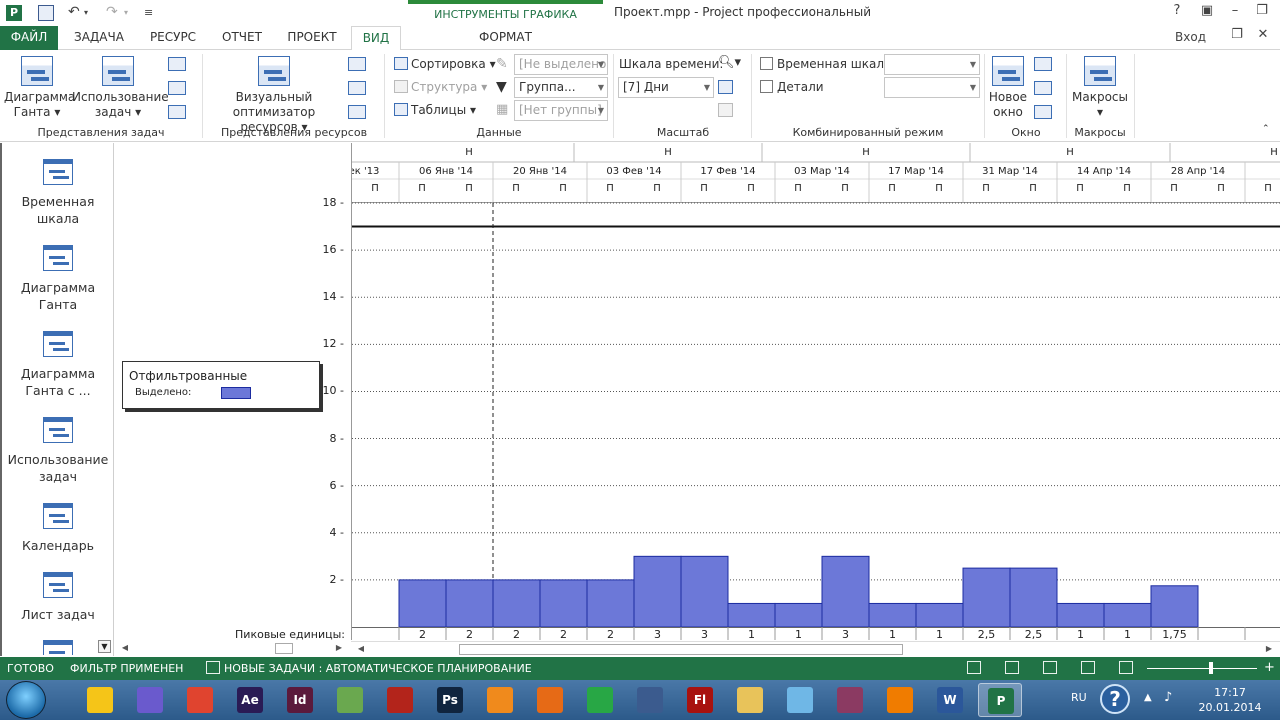 The height and width of the screenshot is (720, 1280). I want to click on new-window-button: Новое окно, so click(1008, 88).